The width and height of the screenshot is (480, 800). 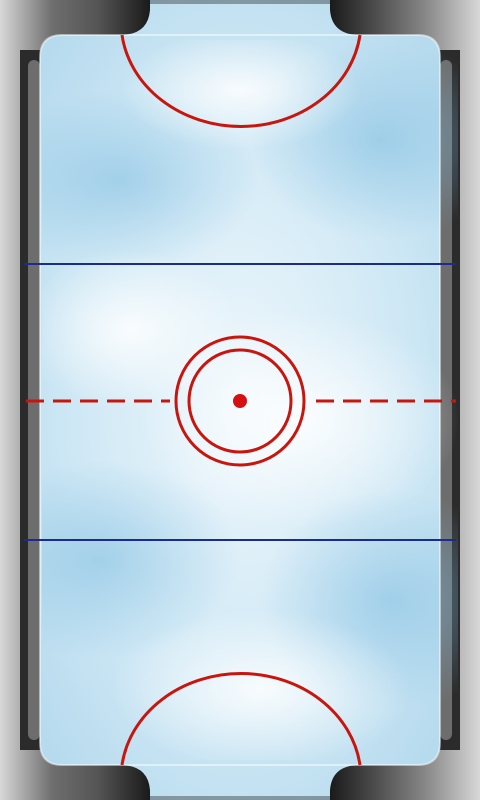 I want to click on top-goal, so click(x=240, y=2).